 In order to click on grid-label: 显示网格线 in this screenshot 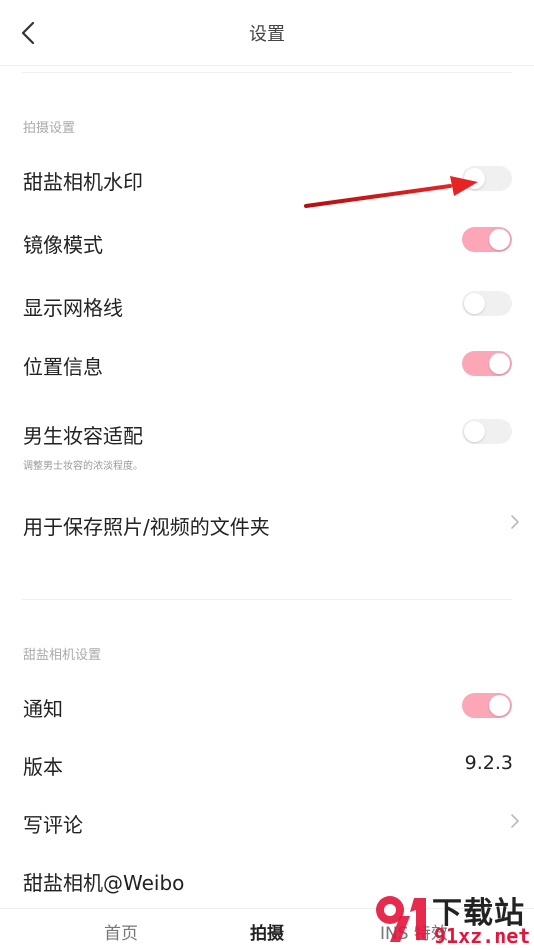, I will do `click(73, 308)`.